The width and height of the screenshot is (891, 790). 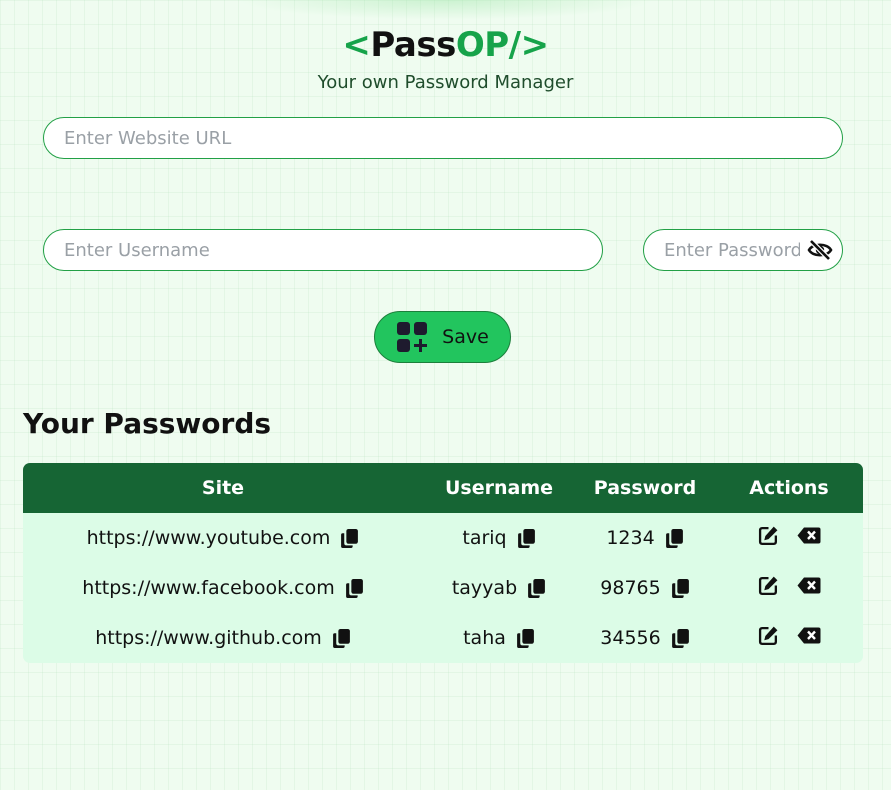 I want to click on column-header-actions: Actions, so click(x=789, y=488).